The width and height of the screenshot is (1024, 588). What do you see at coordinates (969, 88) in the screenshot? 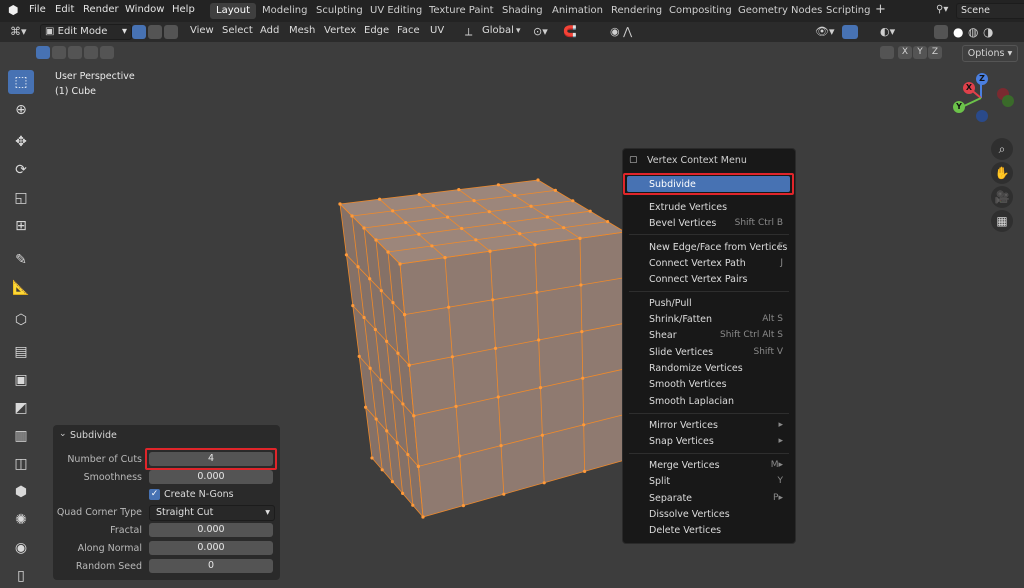
I see `gizmo-x-axis: X` at bounding box center [969, 88].